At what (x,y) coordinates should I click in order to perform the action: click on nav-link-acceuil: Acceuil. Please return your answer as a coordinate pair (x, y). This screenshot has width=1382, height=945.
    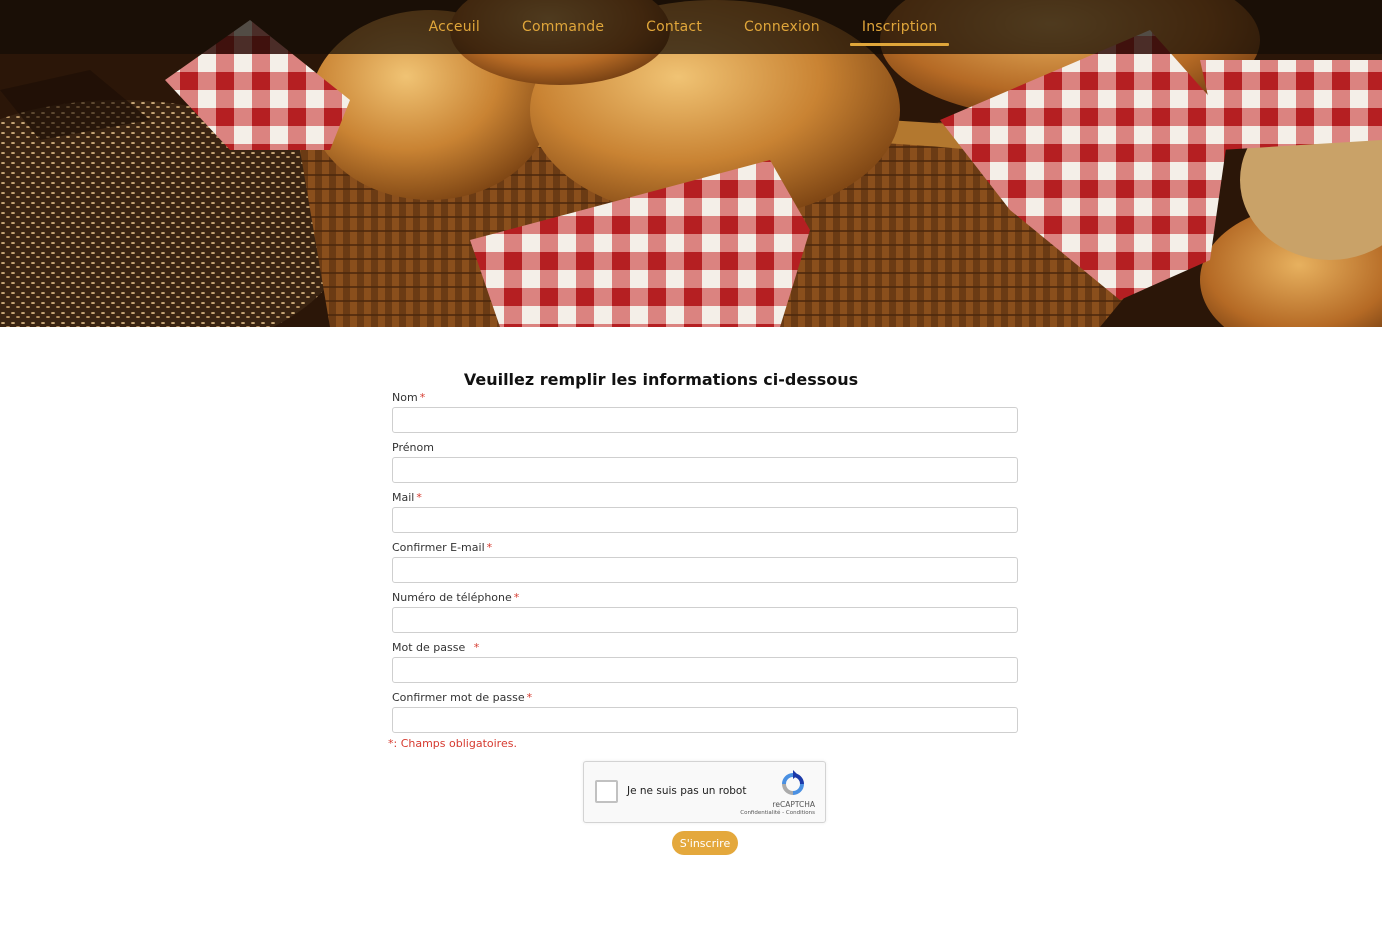
    Looking at the image, I should click on (454, 27).